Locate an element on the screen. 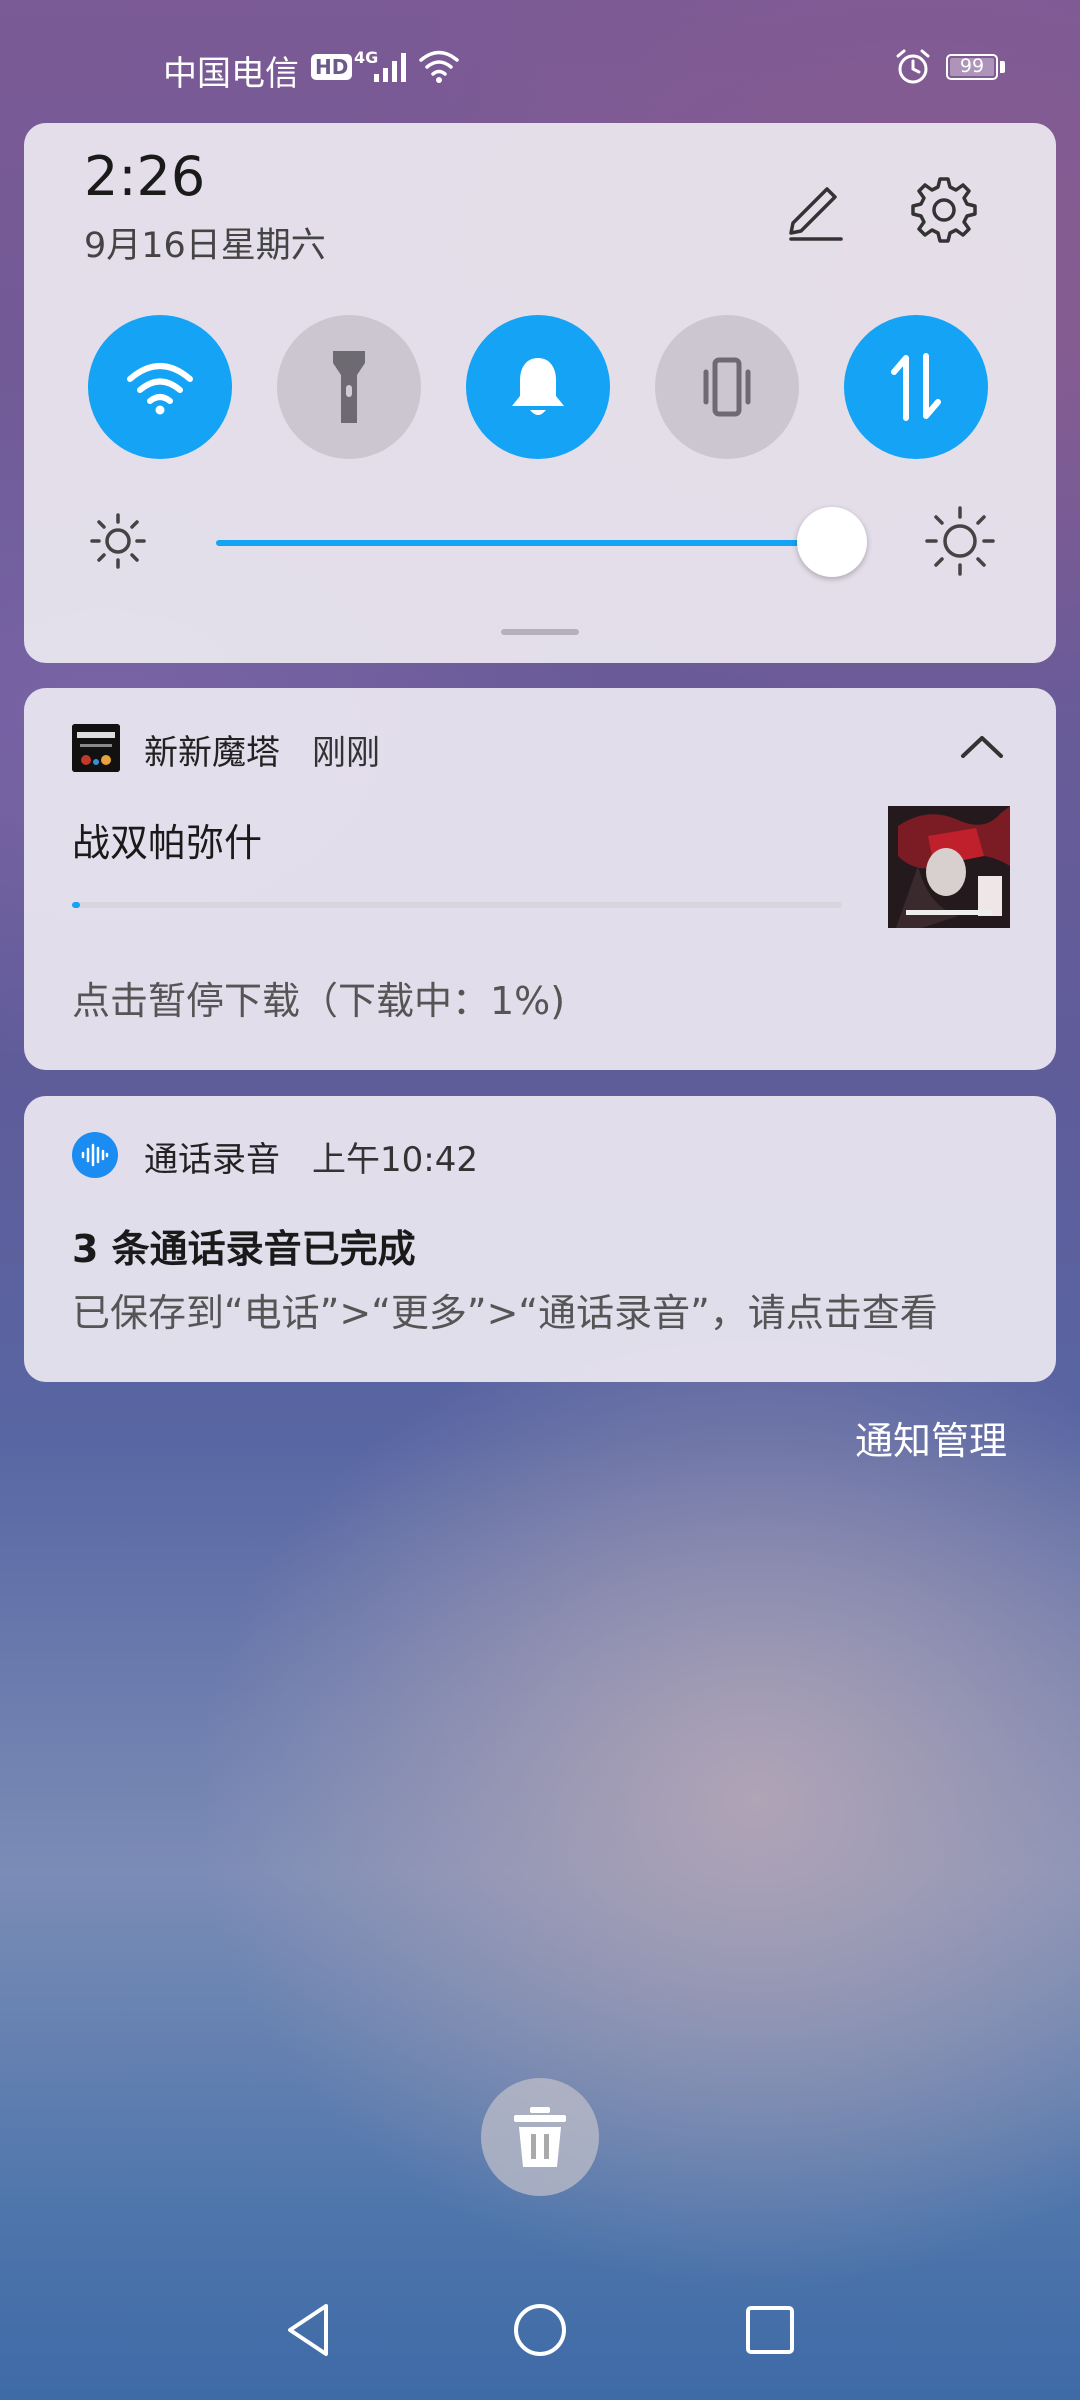 The height and width of the screenshot is (2400, 1080). call-recorder-app-icon is located at coordinates (95, 1155).